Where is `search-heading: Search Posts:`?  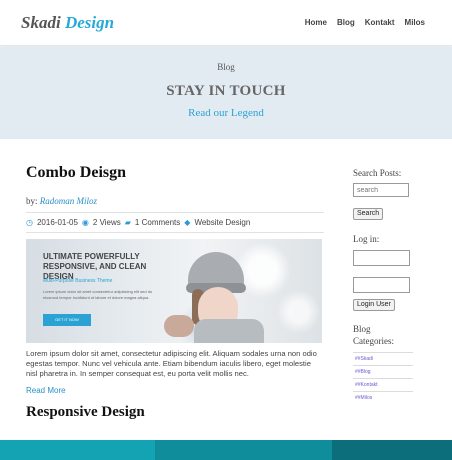
search-heading: Search Posts: is located at coordinates (377, 173).